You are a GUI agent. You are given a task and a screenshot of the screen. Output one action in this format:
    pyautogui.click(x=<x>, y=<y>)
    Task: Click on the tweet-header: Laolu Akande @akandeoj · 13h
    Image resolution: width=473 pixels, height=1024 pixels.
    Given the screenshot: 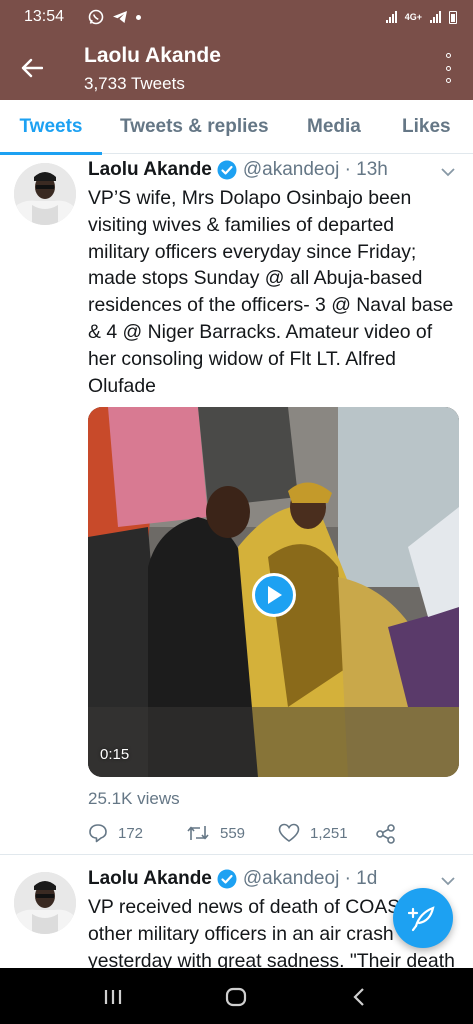 What is the action you would take?
    pyautogui.click(x=238, y=170)
    